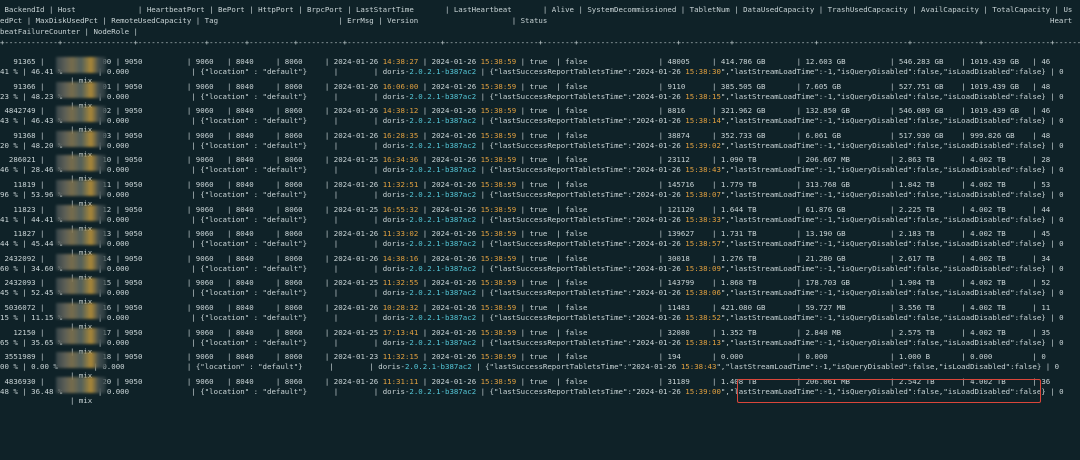 The image size is (1080, 460). What do you see at coordinates (694, 61) in the screenshot?
I see `tablet-num: 48005 |` at bounding box center [694, 61].